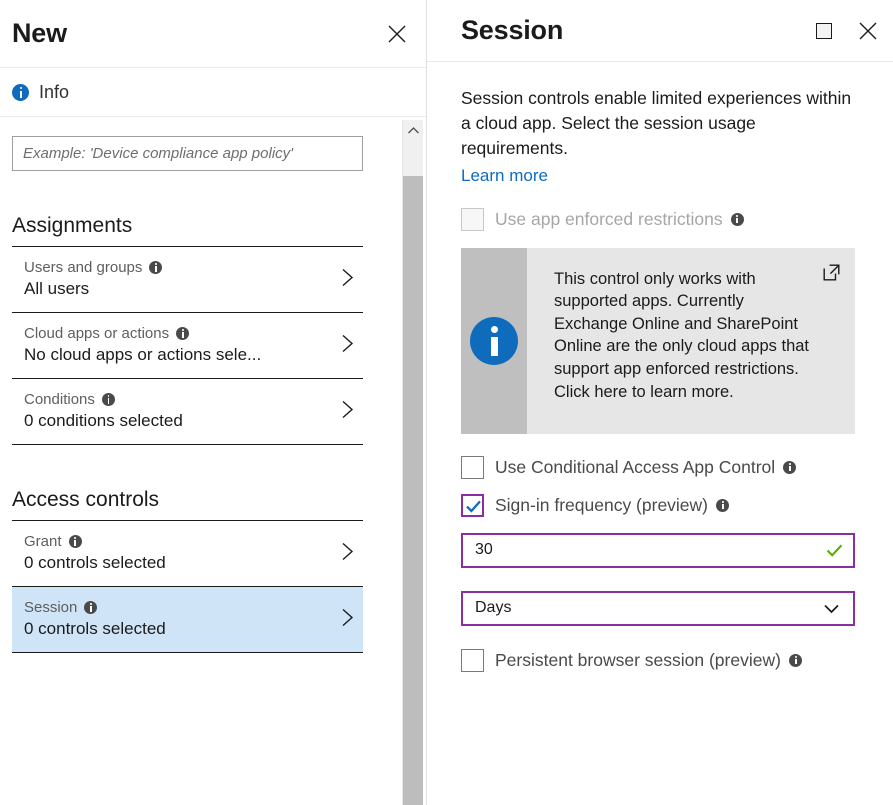  Describe the element at coordinates (660, 31) in the screenshot. I see `session-panel-header: Session` at that location.